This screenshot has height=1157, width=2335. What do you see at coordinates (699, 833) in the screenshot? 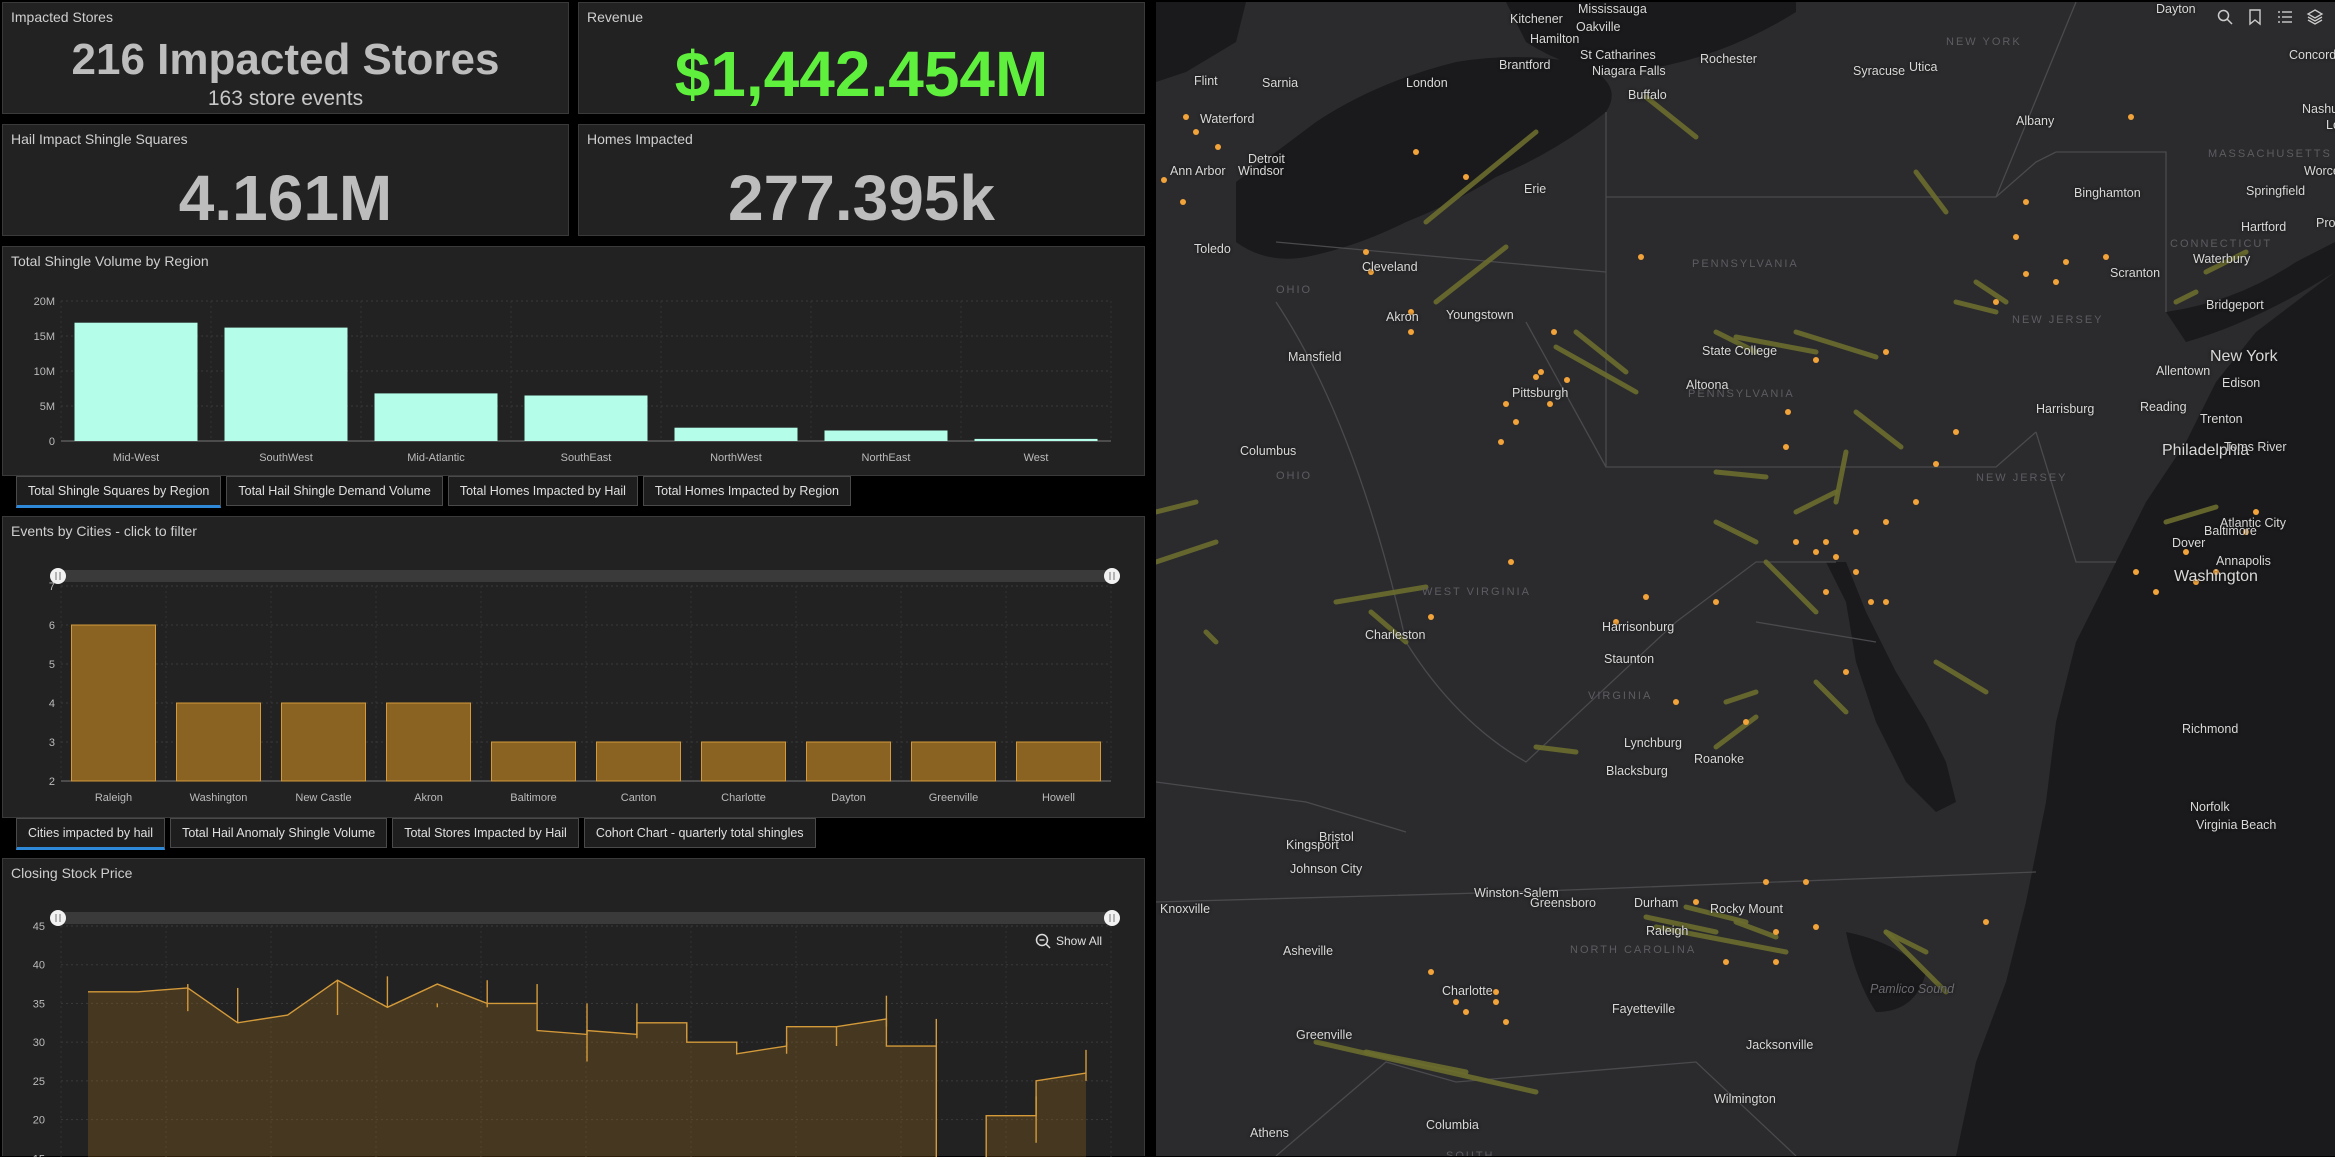
I see `city-tab-3: Cohort Chart - quarterly total shingles` at bounding box center [699, 833].